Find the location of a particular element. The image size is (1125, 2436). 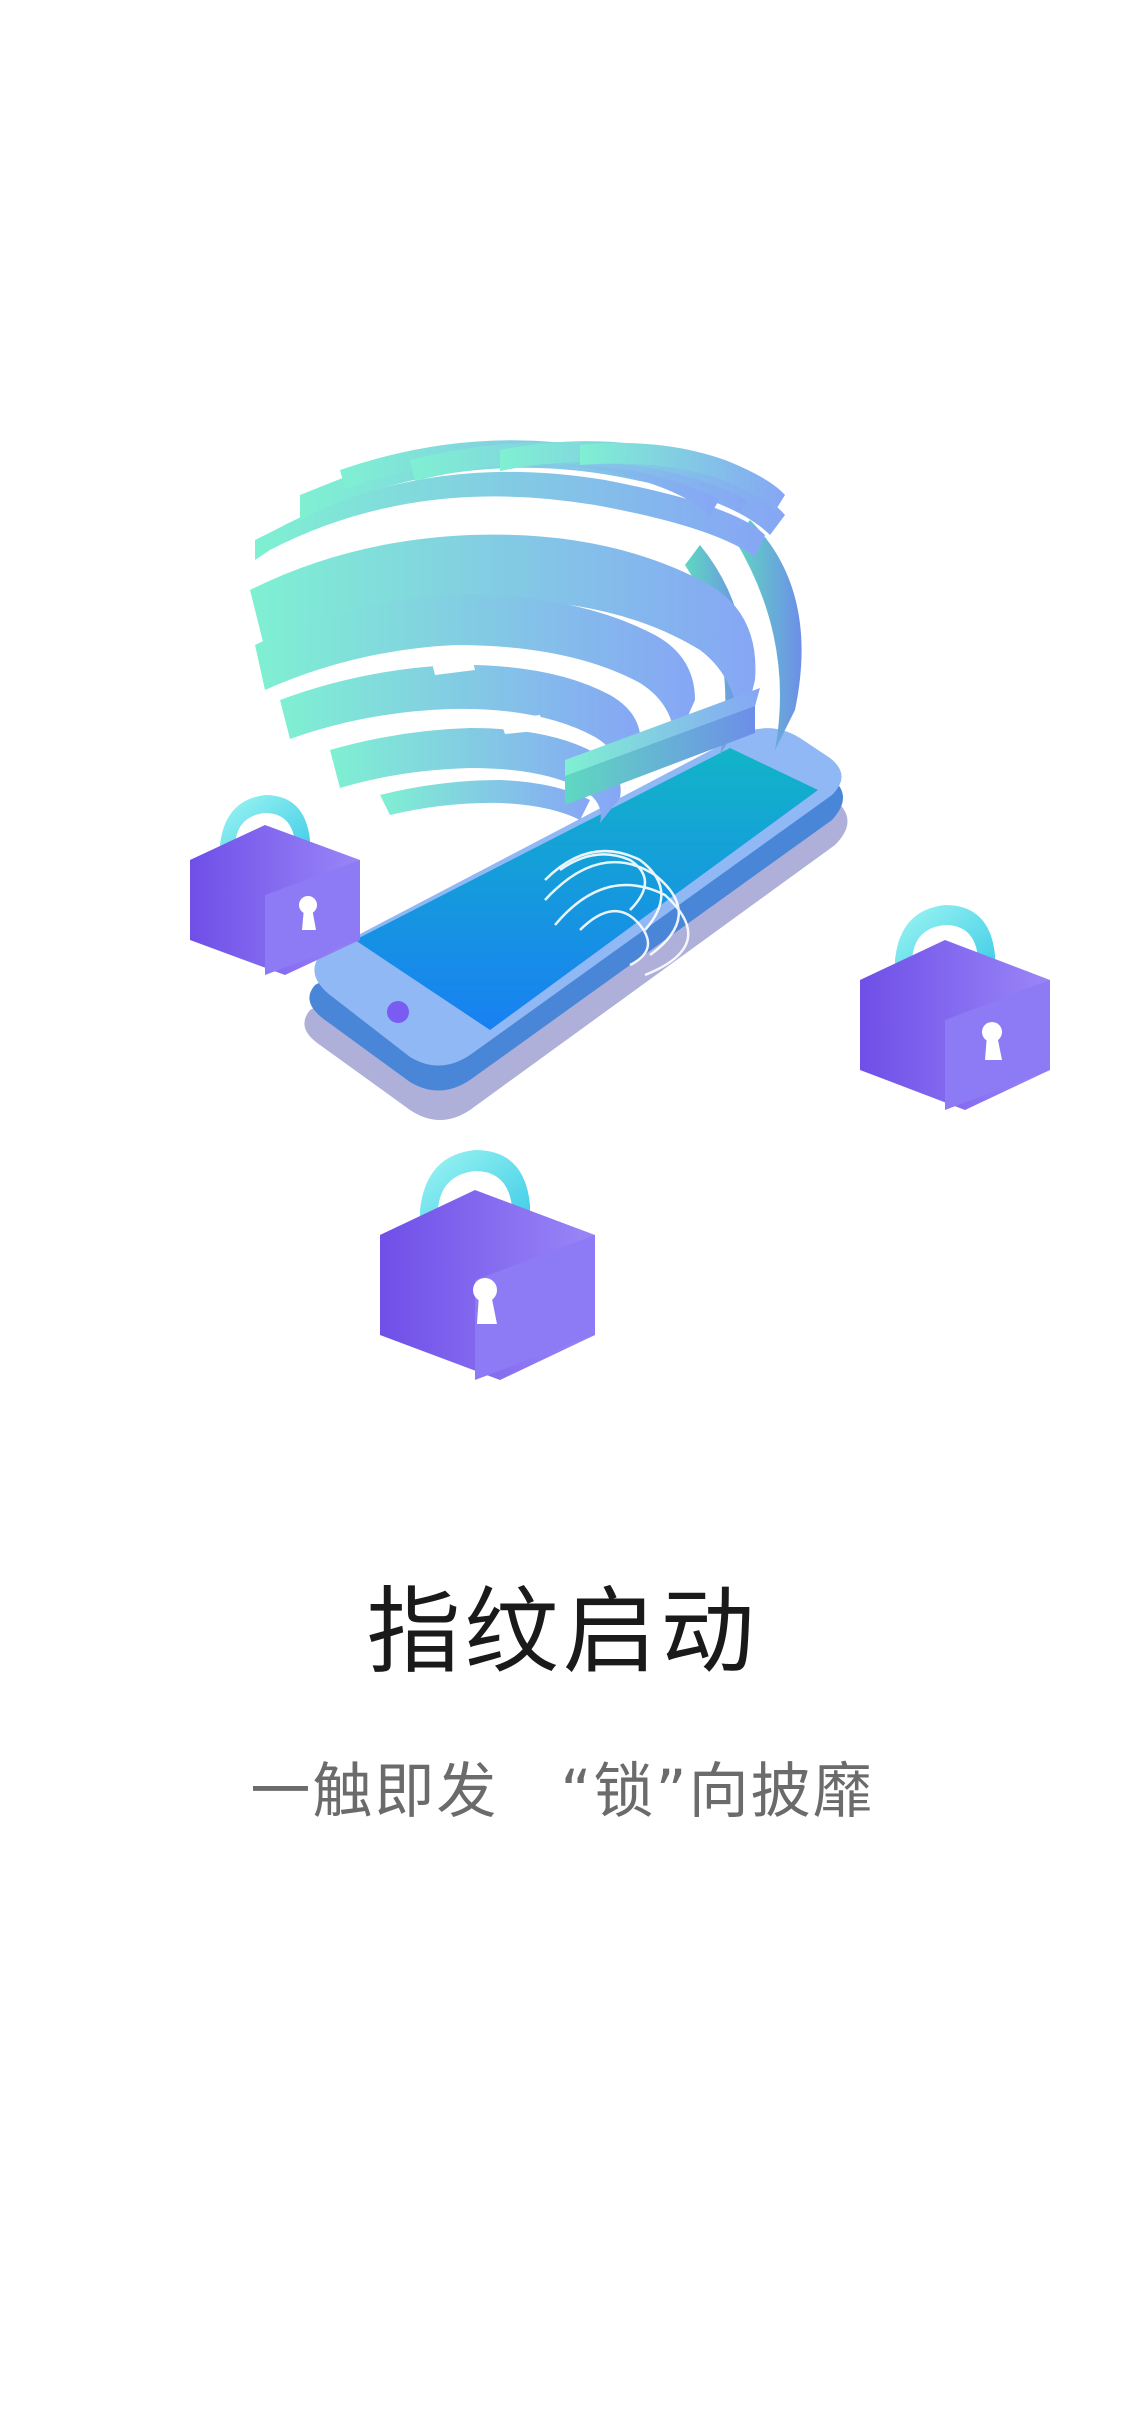

page-title: 指纹启动 is located at coordinates (562, 1632).